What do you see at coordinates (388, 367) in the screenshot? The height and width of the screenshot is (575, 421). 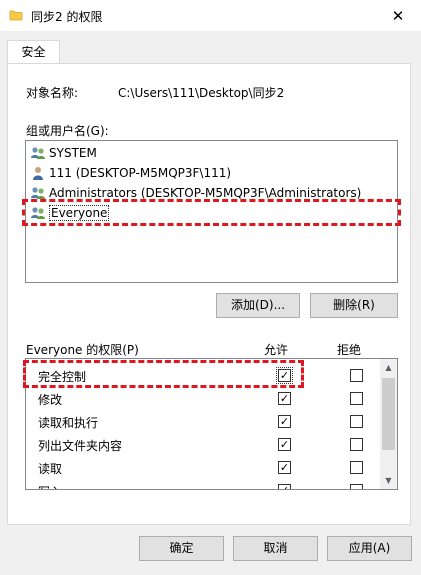 I see `scroll-up-arrow-icon: ▲` at bounding box center [388, 367].